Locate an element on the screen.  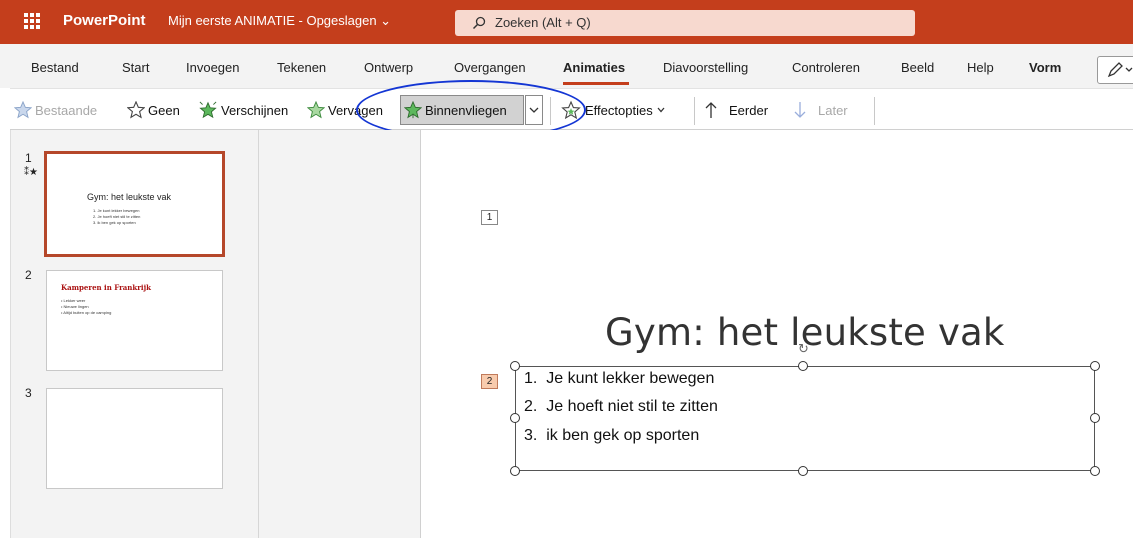
slide-number: 3 is located at coordinates (28, 393).